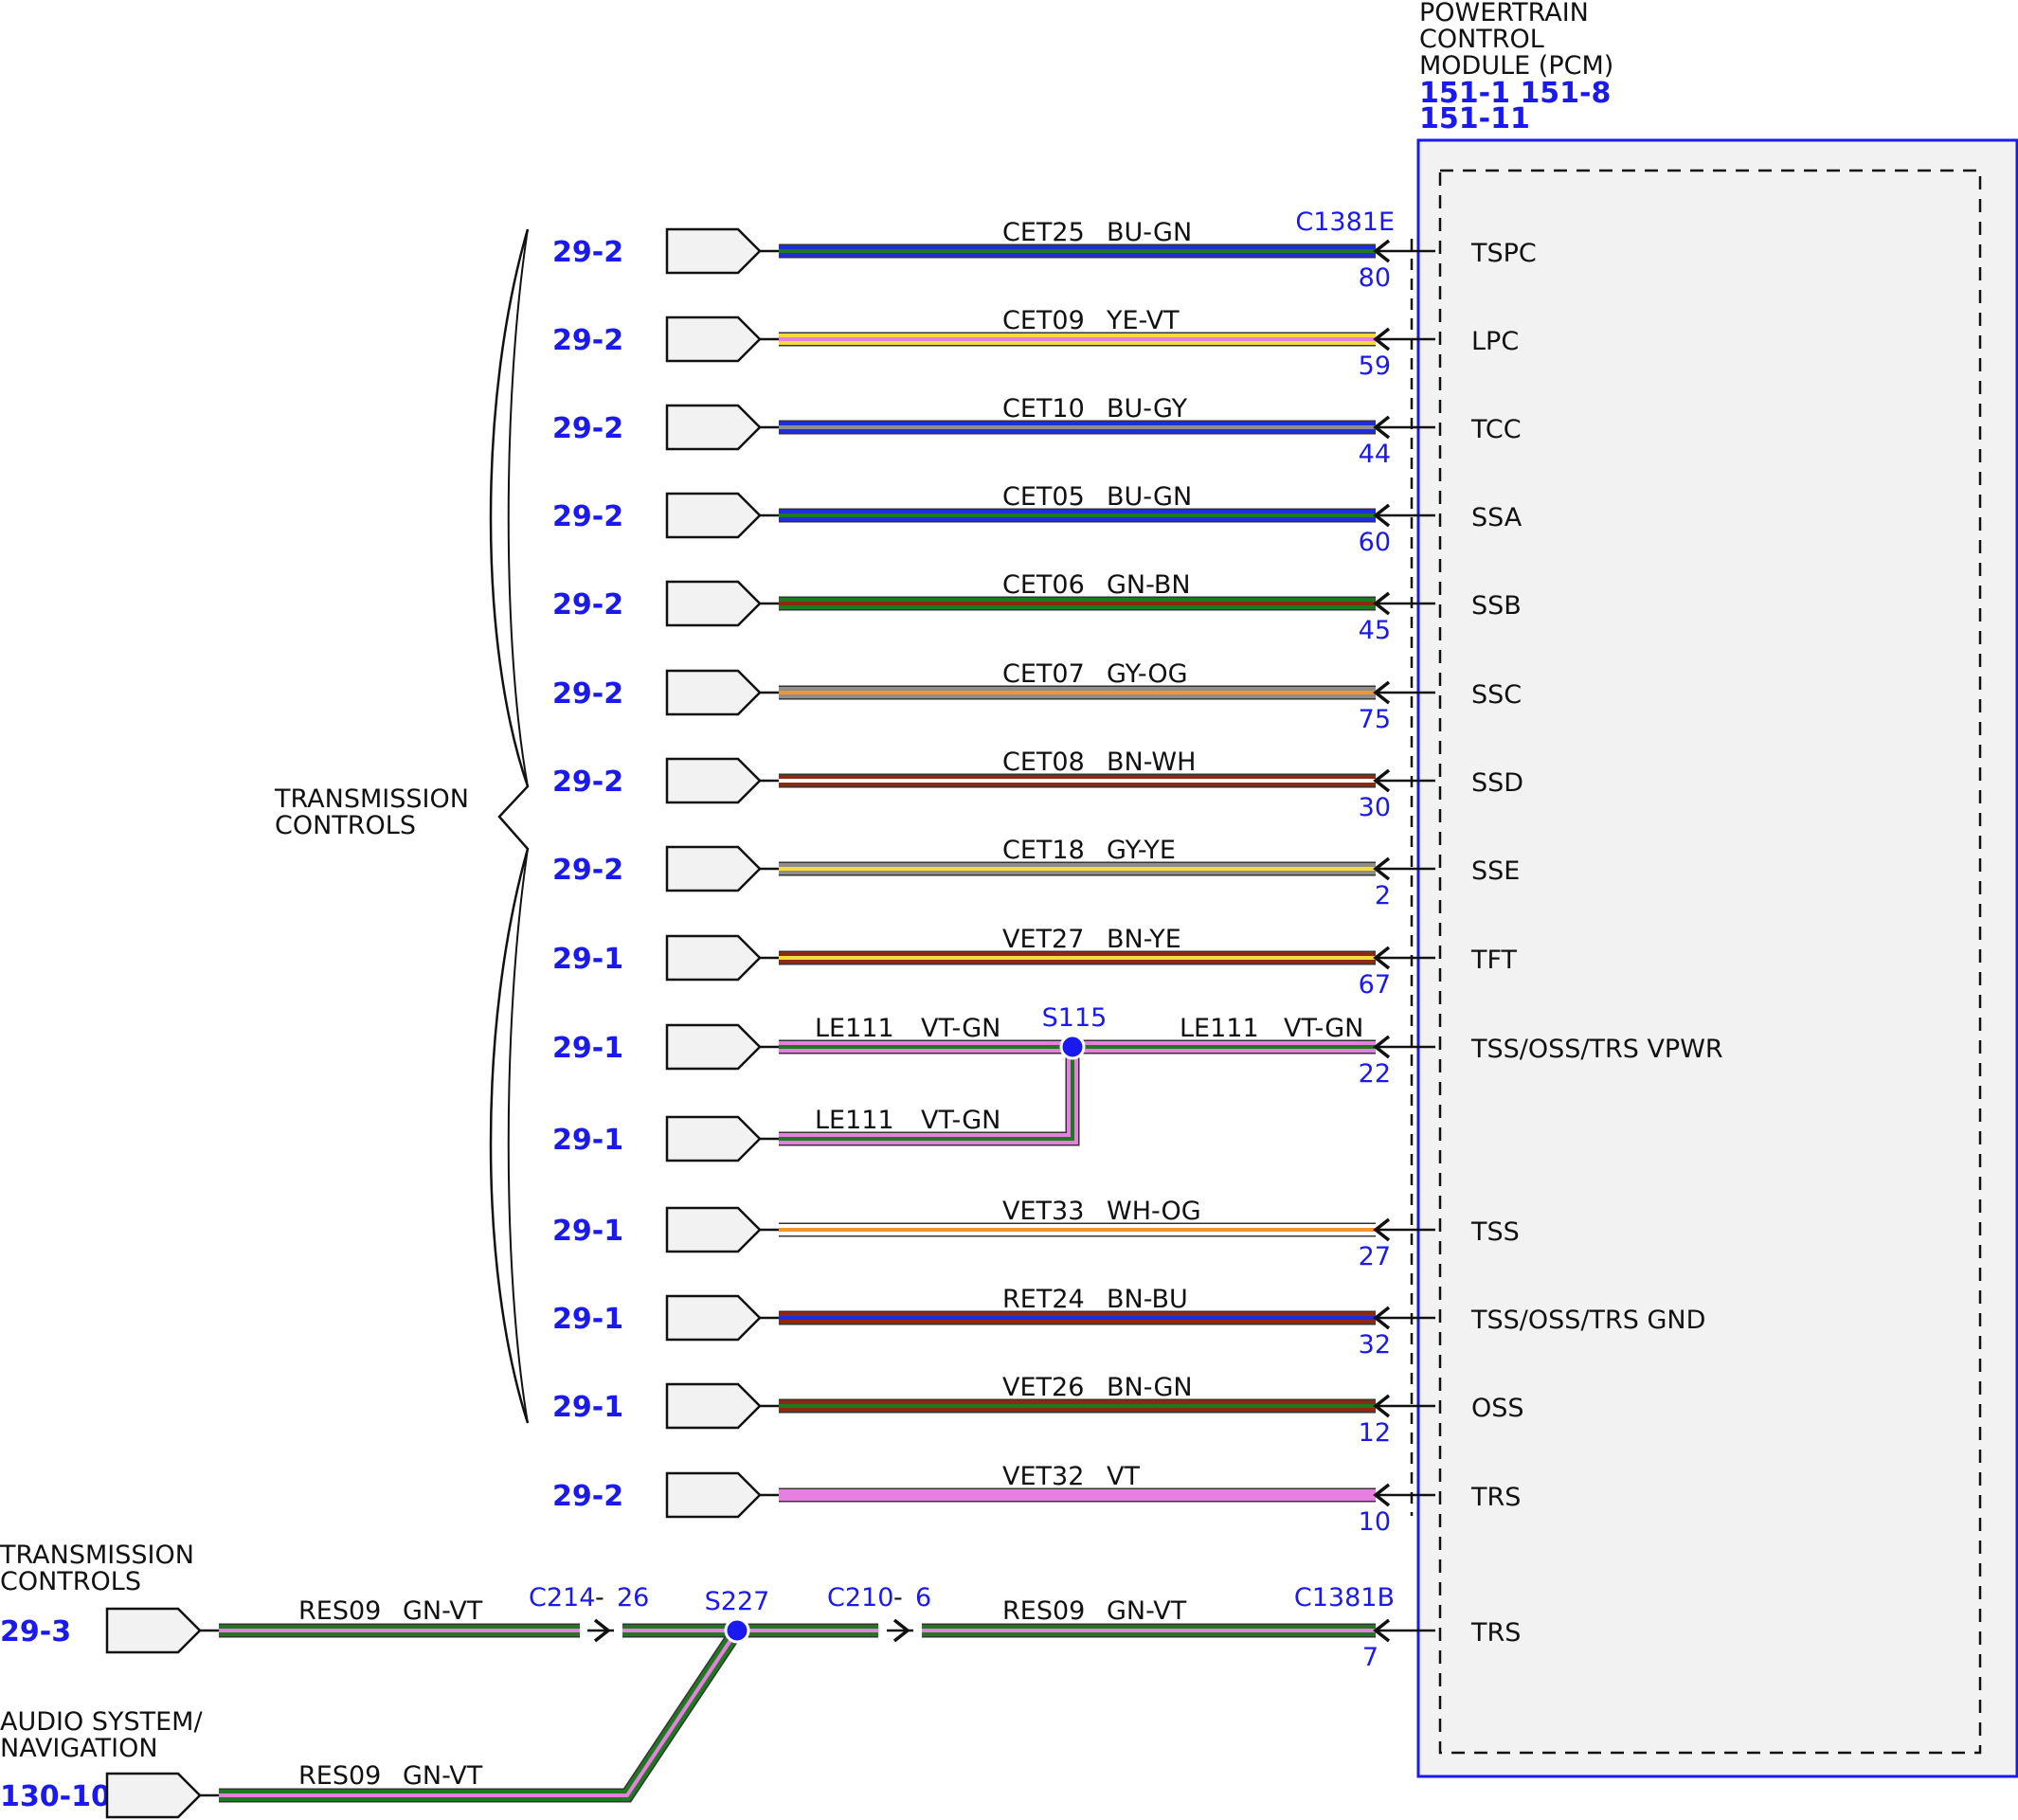 Image resolution: width=2018 pixels, height=1820 pixels. What do you see at coordinates (713, 780) in the screenshot?
I see `connector-cet08` at bounding box center [713, 780].